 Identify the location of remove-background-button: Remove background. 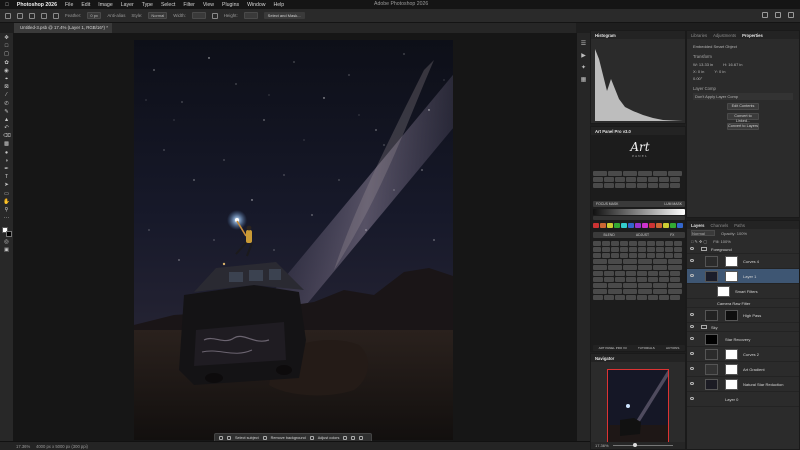
(288, 438).